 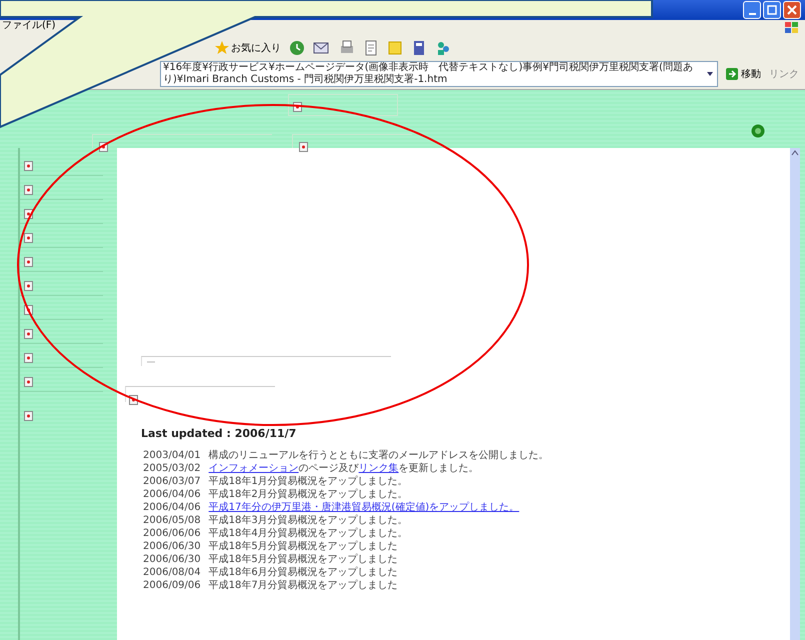 I want to click on go-button: 移動, so click(x=743, y=74).